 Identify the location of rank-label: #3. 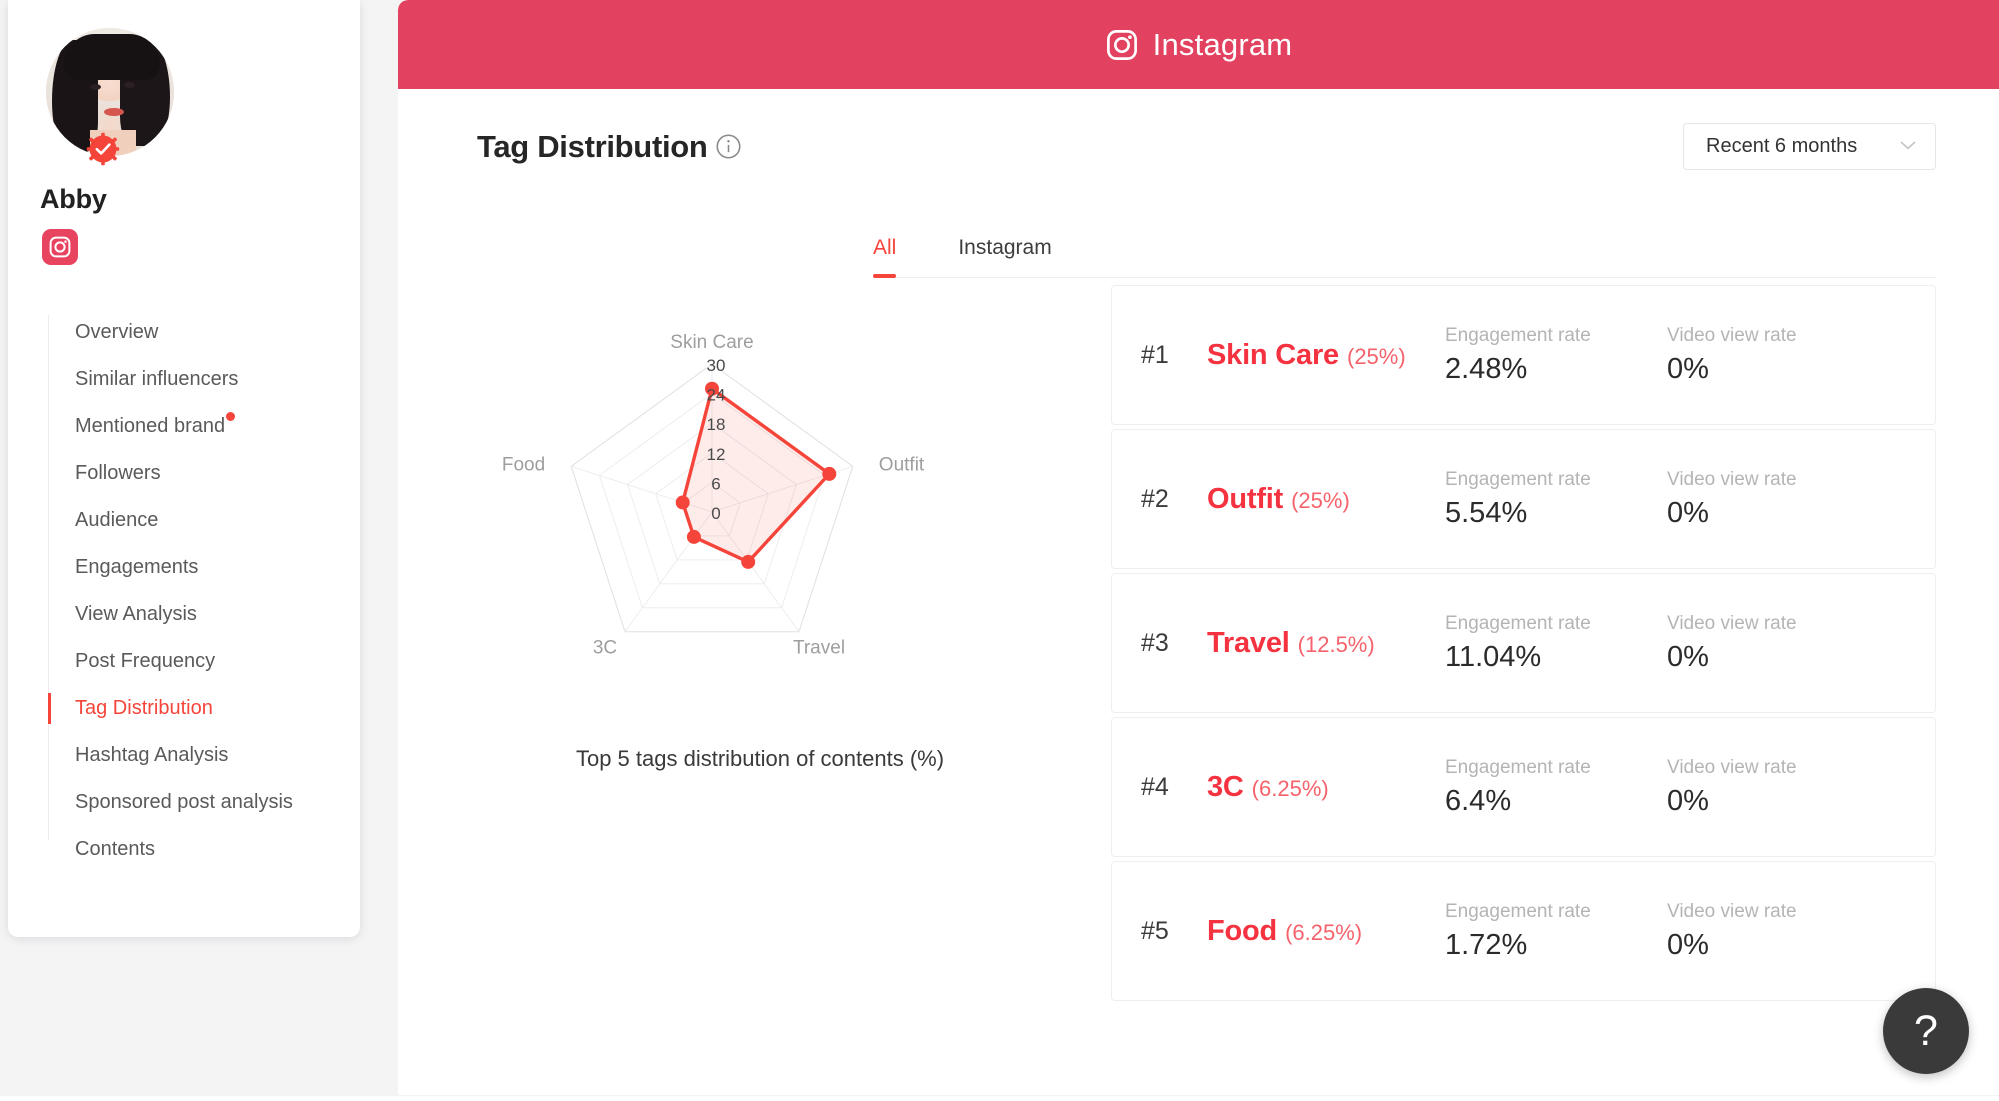
(1155, 642).